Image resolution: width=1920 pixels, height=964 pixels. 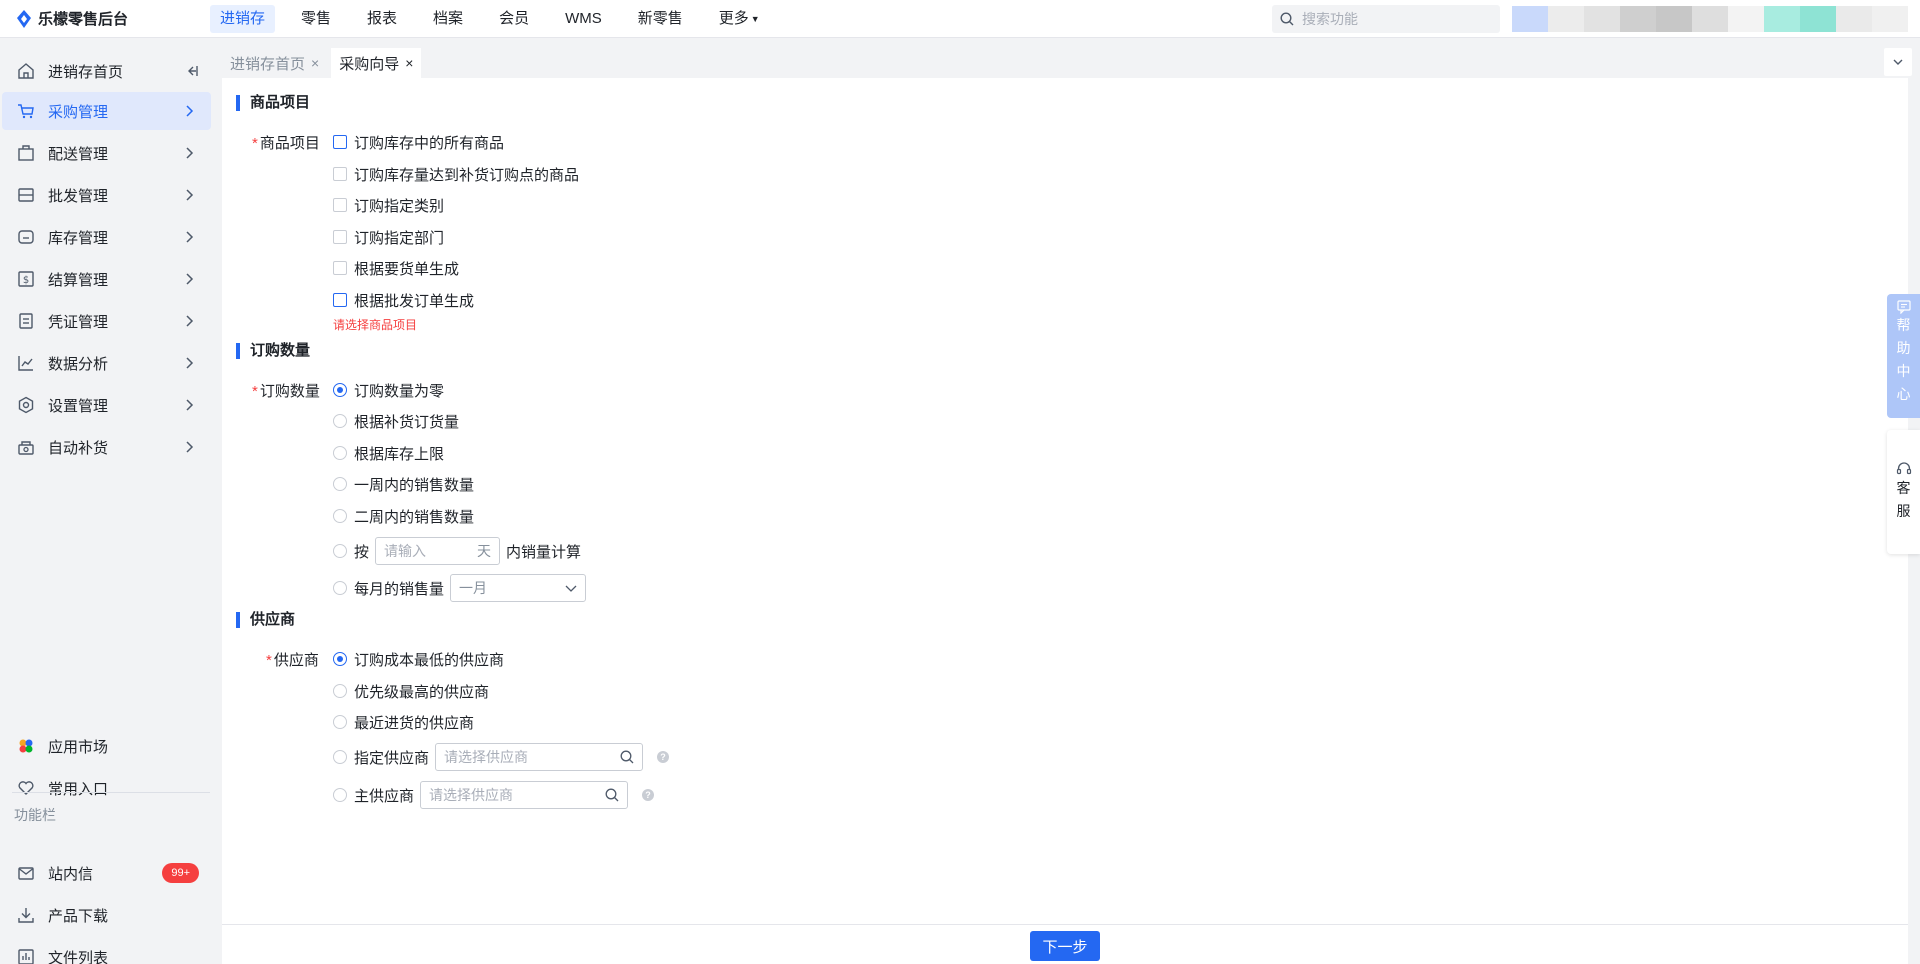 What do you see at coordinates (78, 322) in the screenshot?
I see `sidebar-item-label: 凭证管理` at bounding box center [78, 322].